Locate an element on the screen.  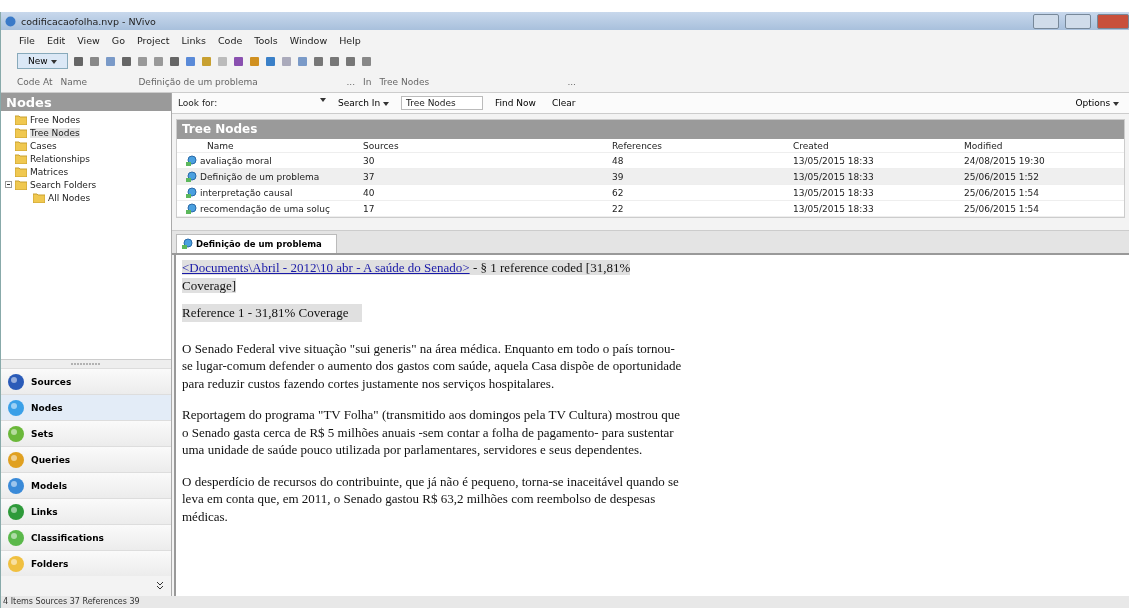
clear-button: Clear is located at coordinates (563, 103).